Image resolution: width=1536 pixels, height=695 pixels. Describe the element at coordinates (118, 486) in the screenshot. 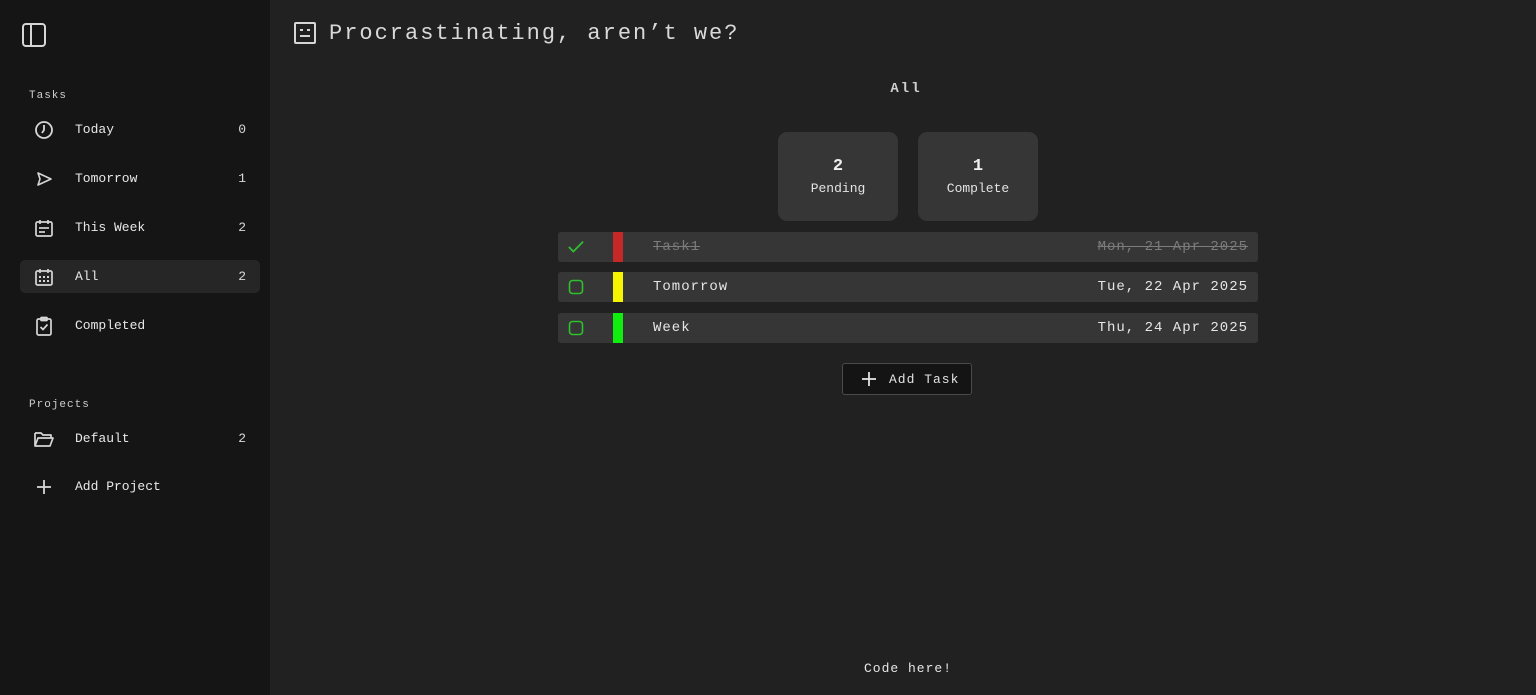

I see `add-project-label: Add Project` at that location.